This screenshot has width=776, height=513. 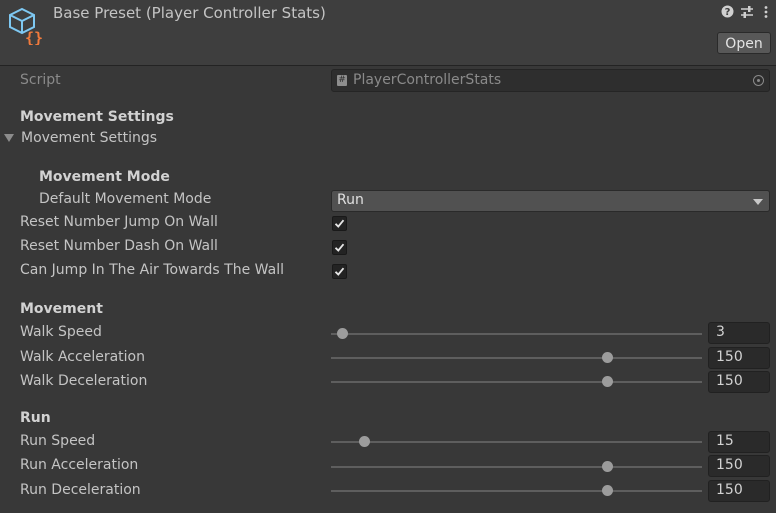 What do you see at coordinates (125, 199) in the screenshot?
I see `default-movement-mode-label: Default Movement Mode` at bounding box center [125, 199].